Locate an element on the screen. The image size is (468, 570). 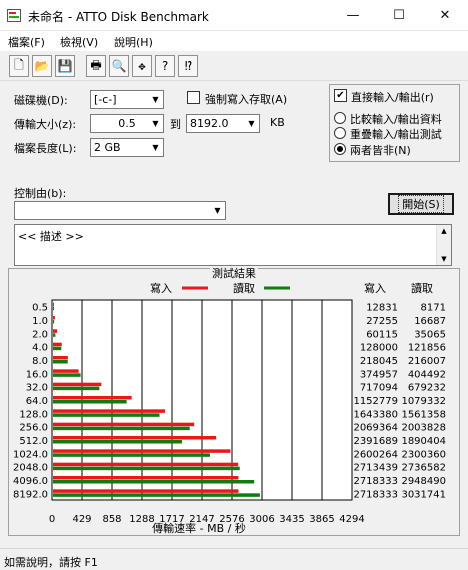
write-value-label: 12831 is located at coordinates (382, 308).